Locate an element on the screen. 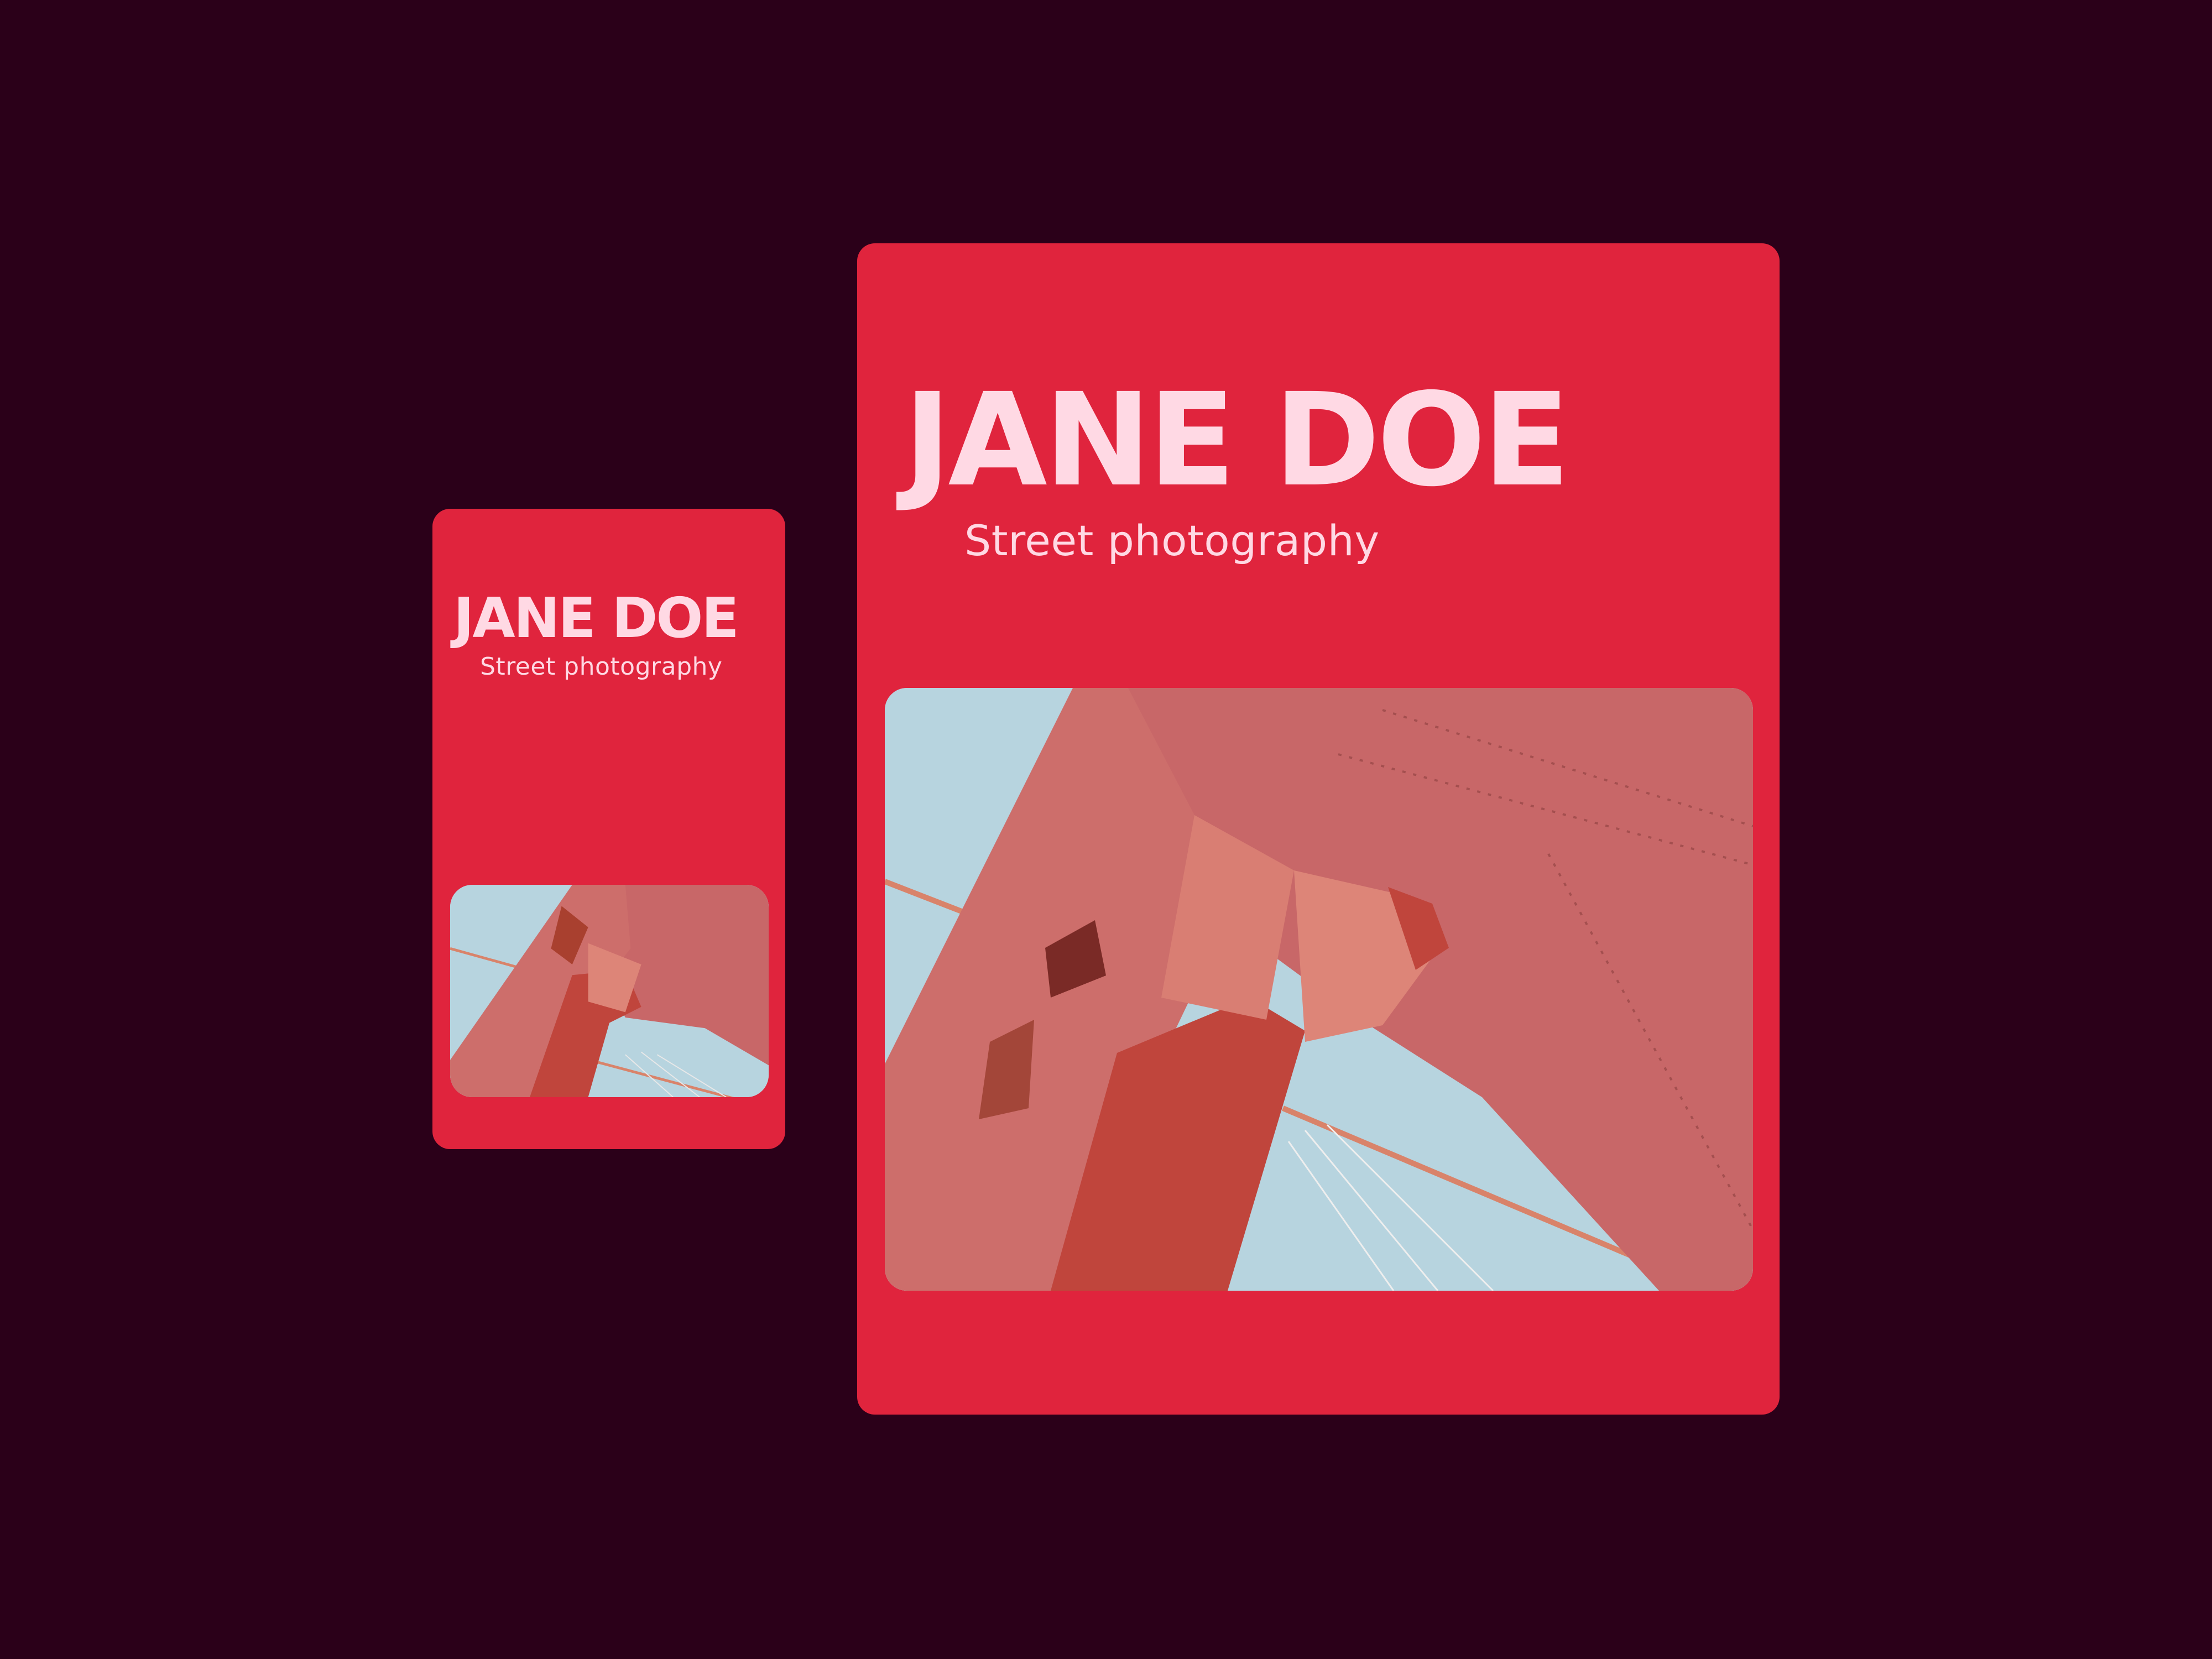  mobile-preview-card: JANE DOE Street photography is located at coordinates (609, 829).